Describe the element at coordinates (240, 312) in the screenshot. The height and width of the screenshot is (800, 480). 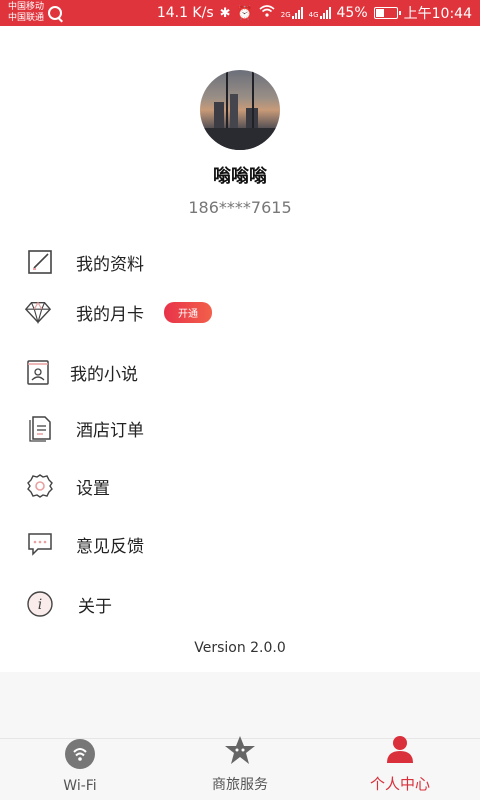
I see `menu-item-monthly-card: 我的月卡 开通` at that location.